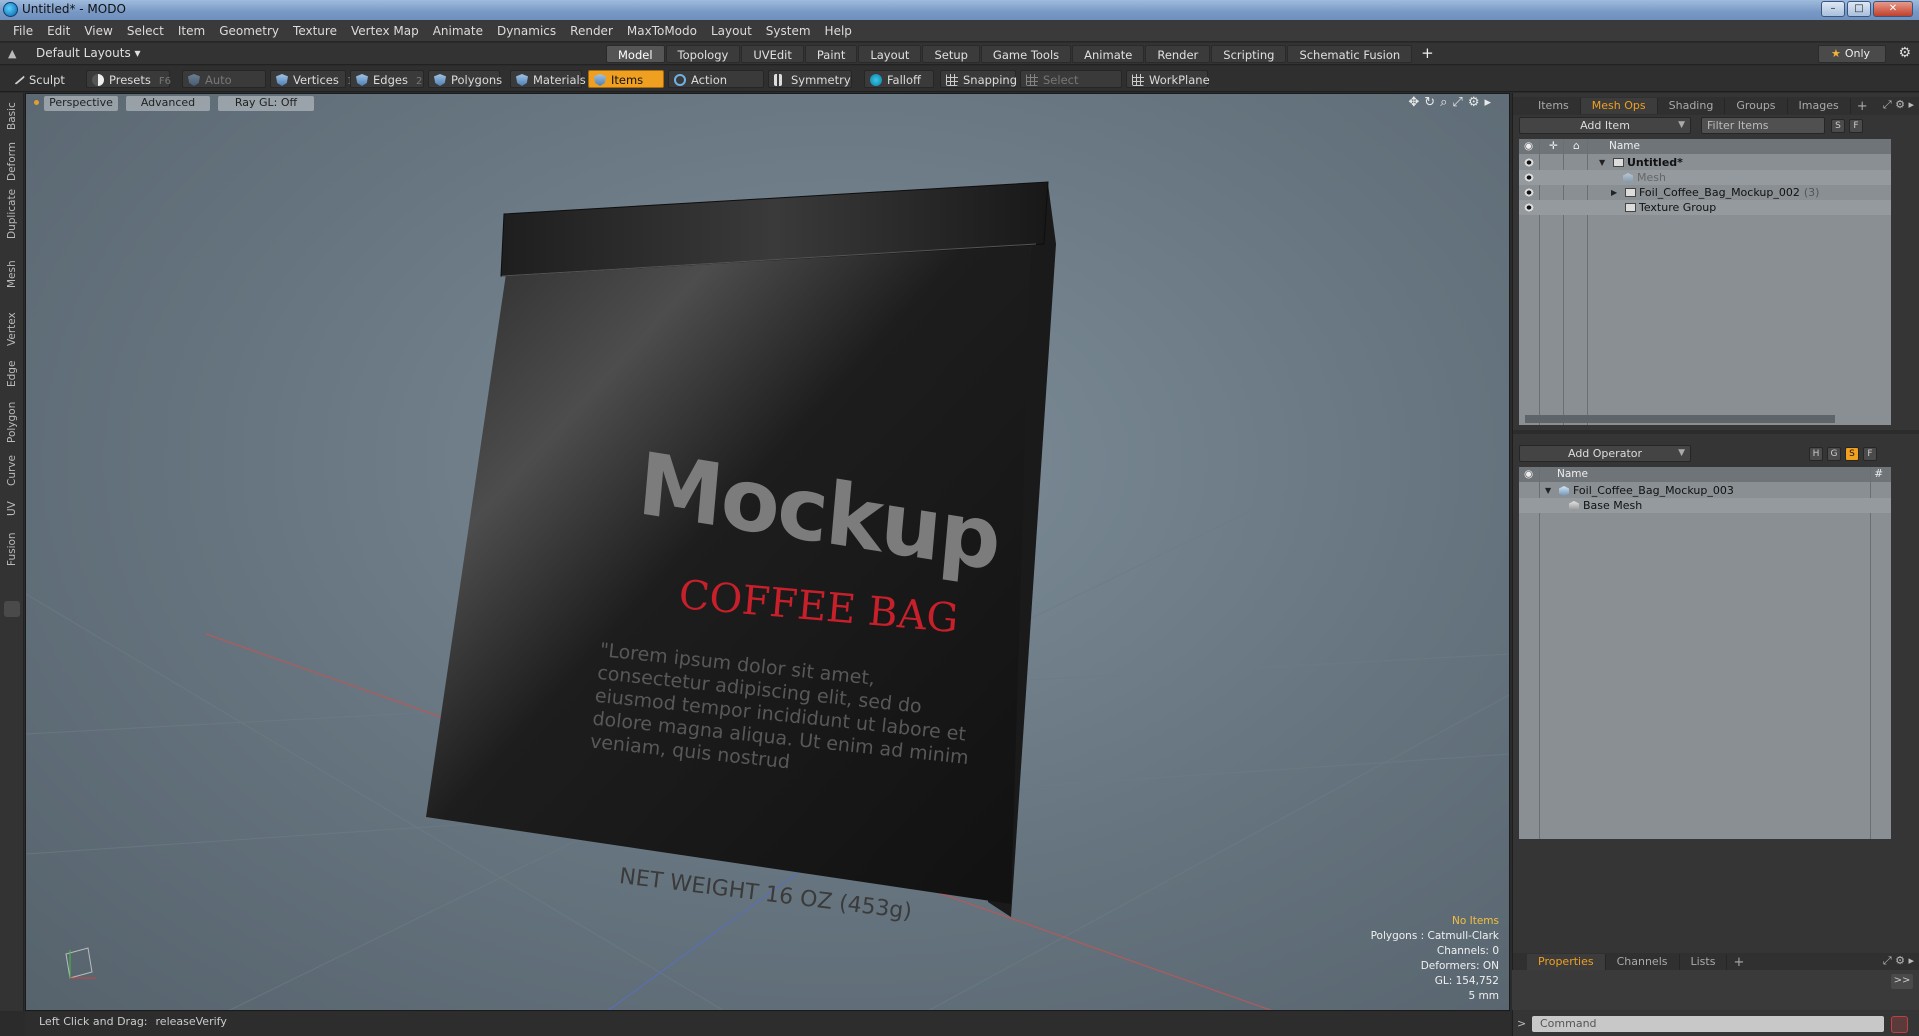  Describe the element at coordinates (772, 54) in the screenshot. I see `tab-uvedit: UVEdit` at that location.